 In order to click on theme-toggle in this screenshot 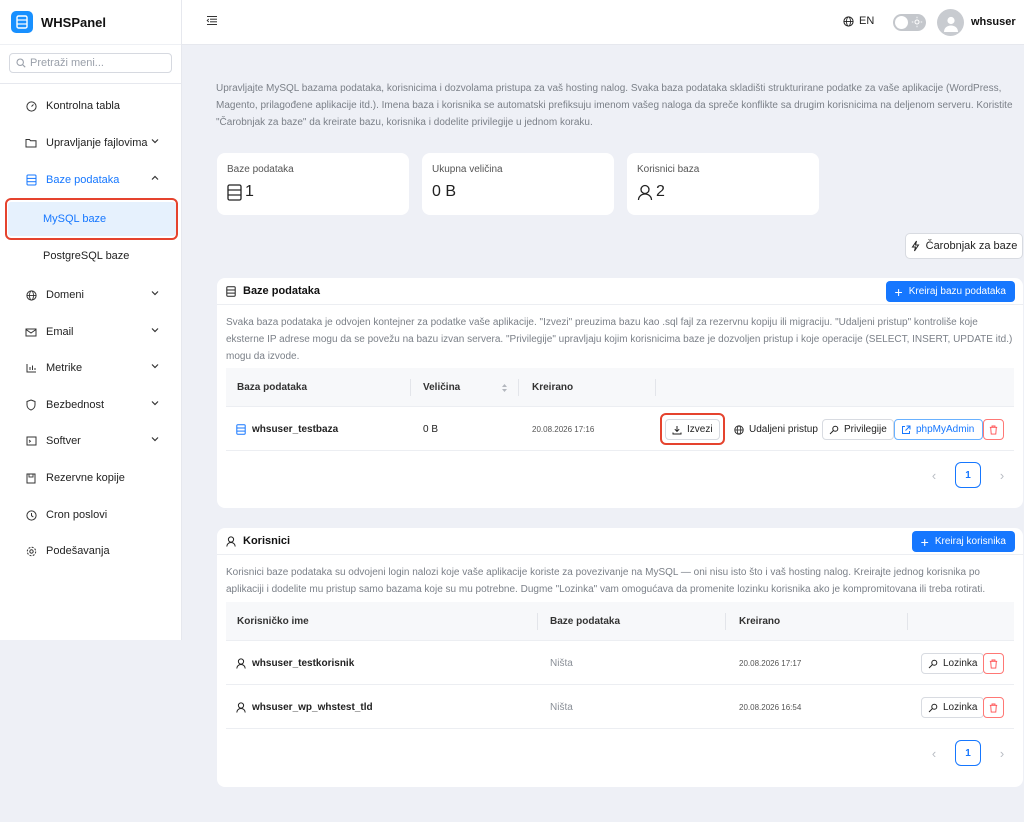, I will do `click(909, 22)`.